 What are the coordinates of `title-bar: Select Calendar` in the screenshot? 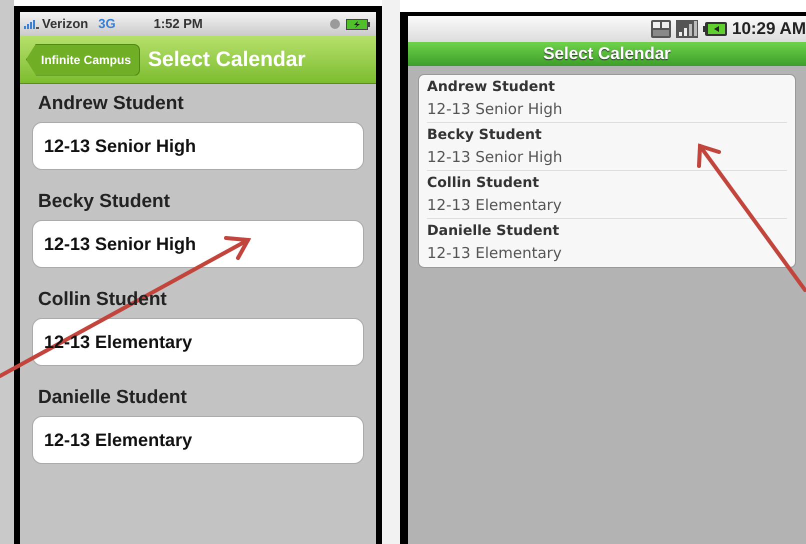 It's located at (607, 54).